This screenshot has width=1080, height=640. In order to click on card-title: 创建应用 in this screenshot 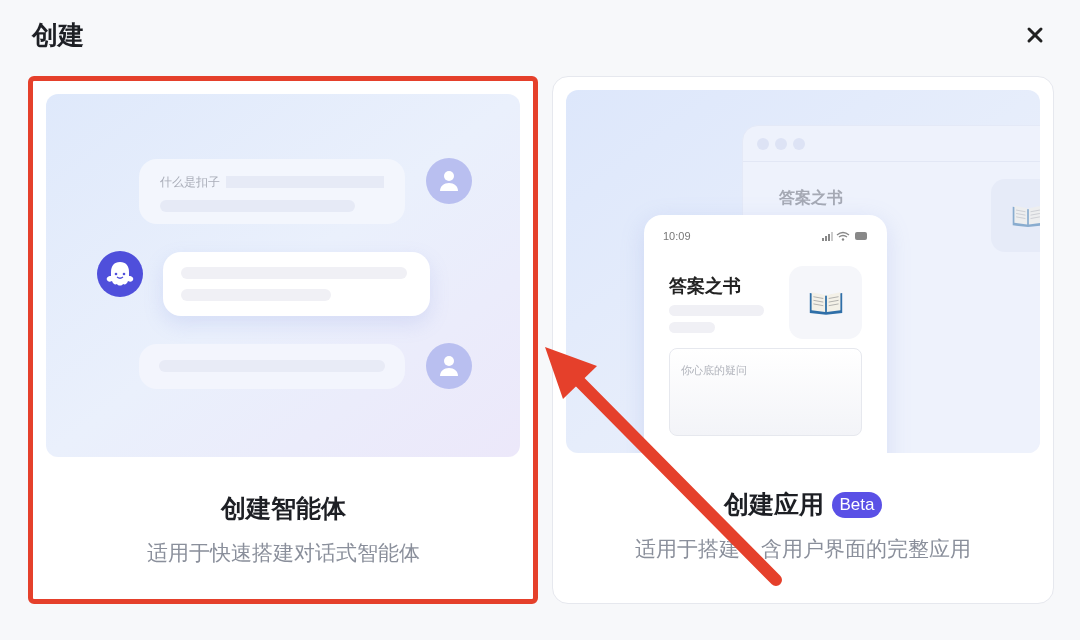, I will do `click(773, 505)`.